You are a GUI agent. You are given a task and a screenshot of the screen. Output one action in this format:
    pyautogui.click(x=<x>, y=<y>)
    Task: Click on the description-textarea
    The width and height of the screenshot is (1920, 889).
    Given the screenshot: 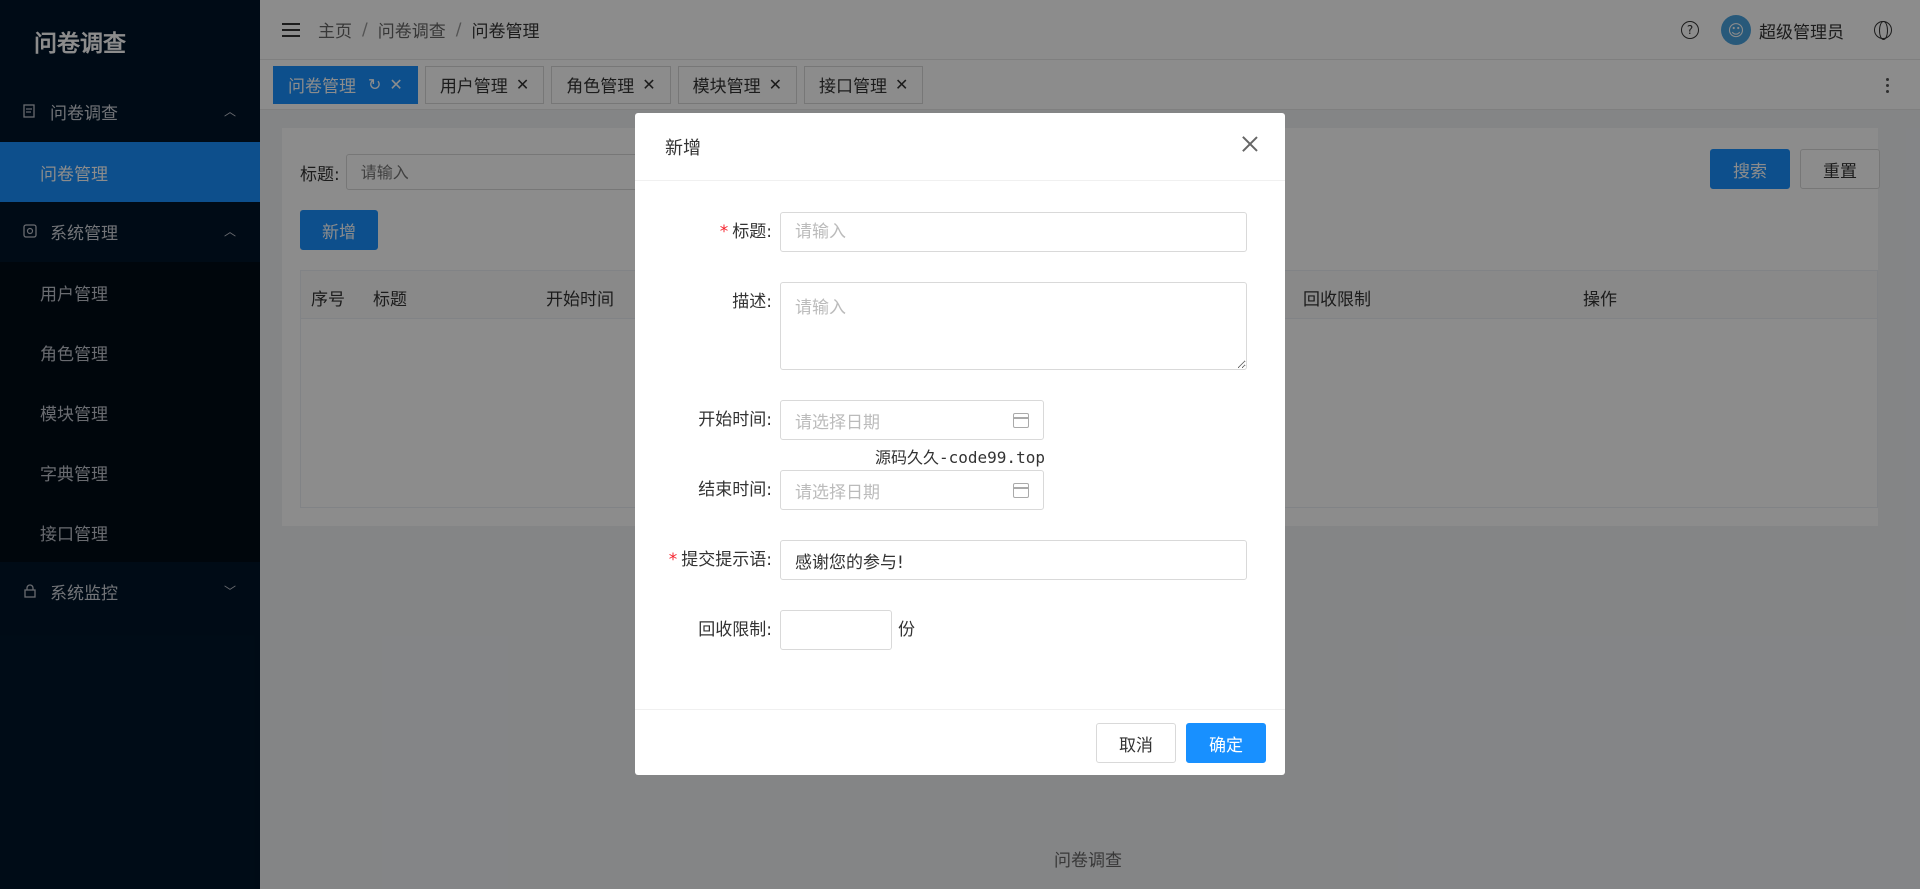 What is the action you would take?
    pyautogui.click(x=1013, y=326)
    